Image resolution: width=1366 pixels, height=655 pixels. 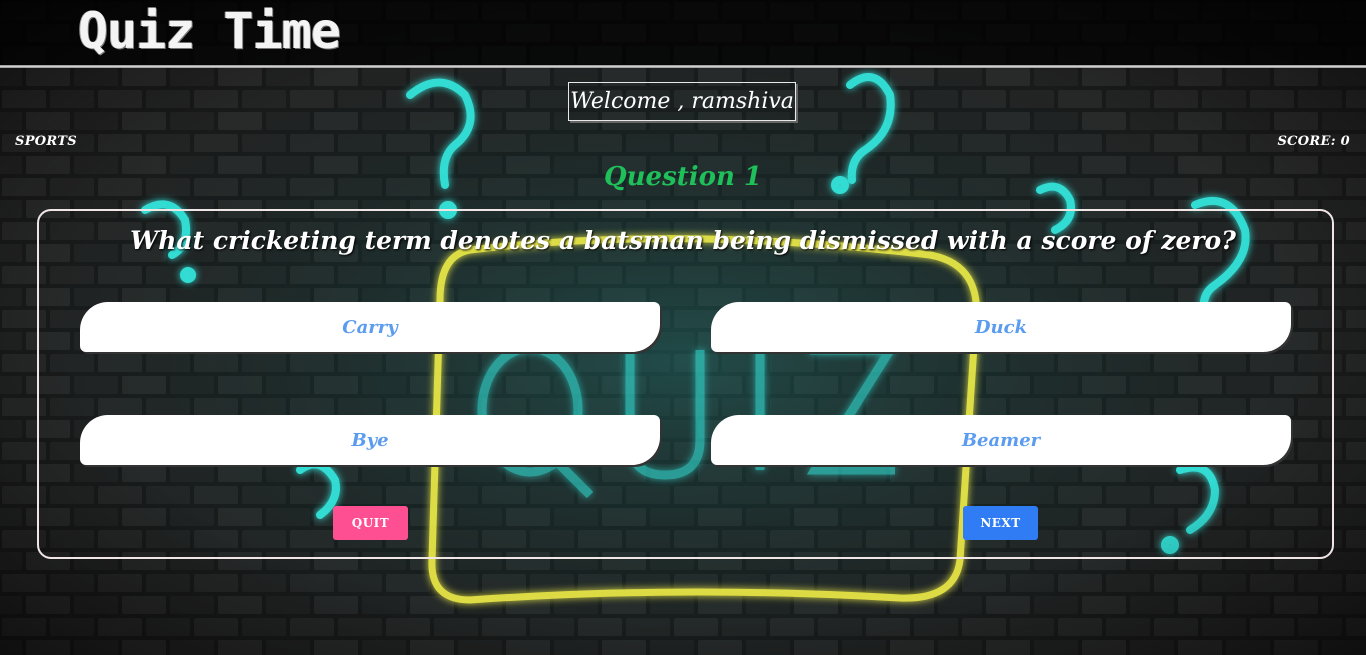 What do you see at coordinates (1000, 523) in the screenshot?
I see `next-button: NEXT` at bounding box center [1000, 523].